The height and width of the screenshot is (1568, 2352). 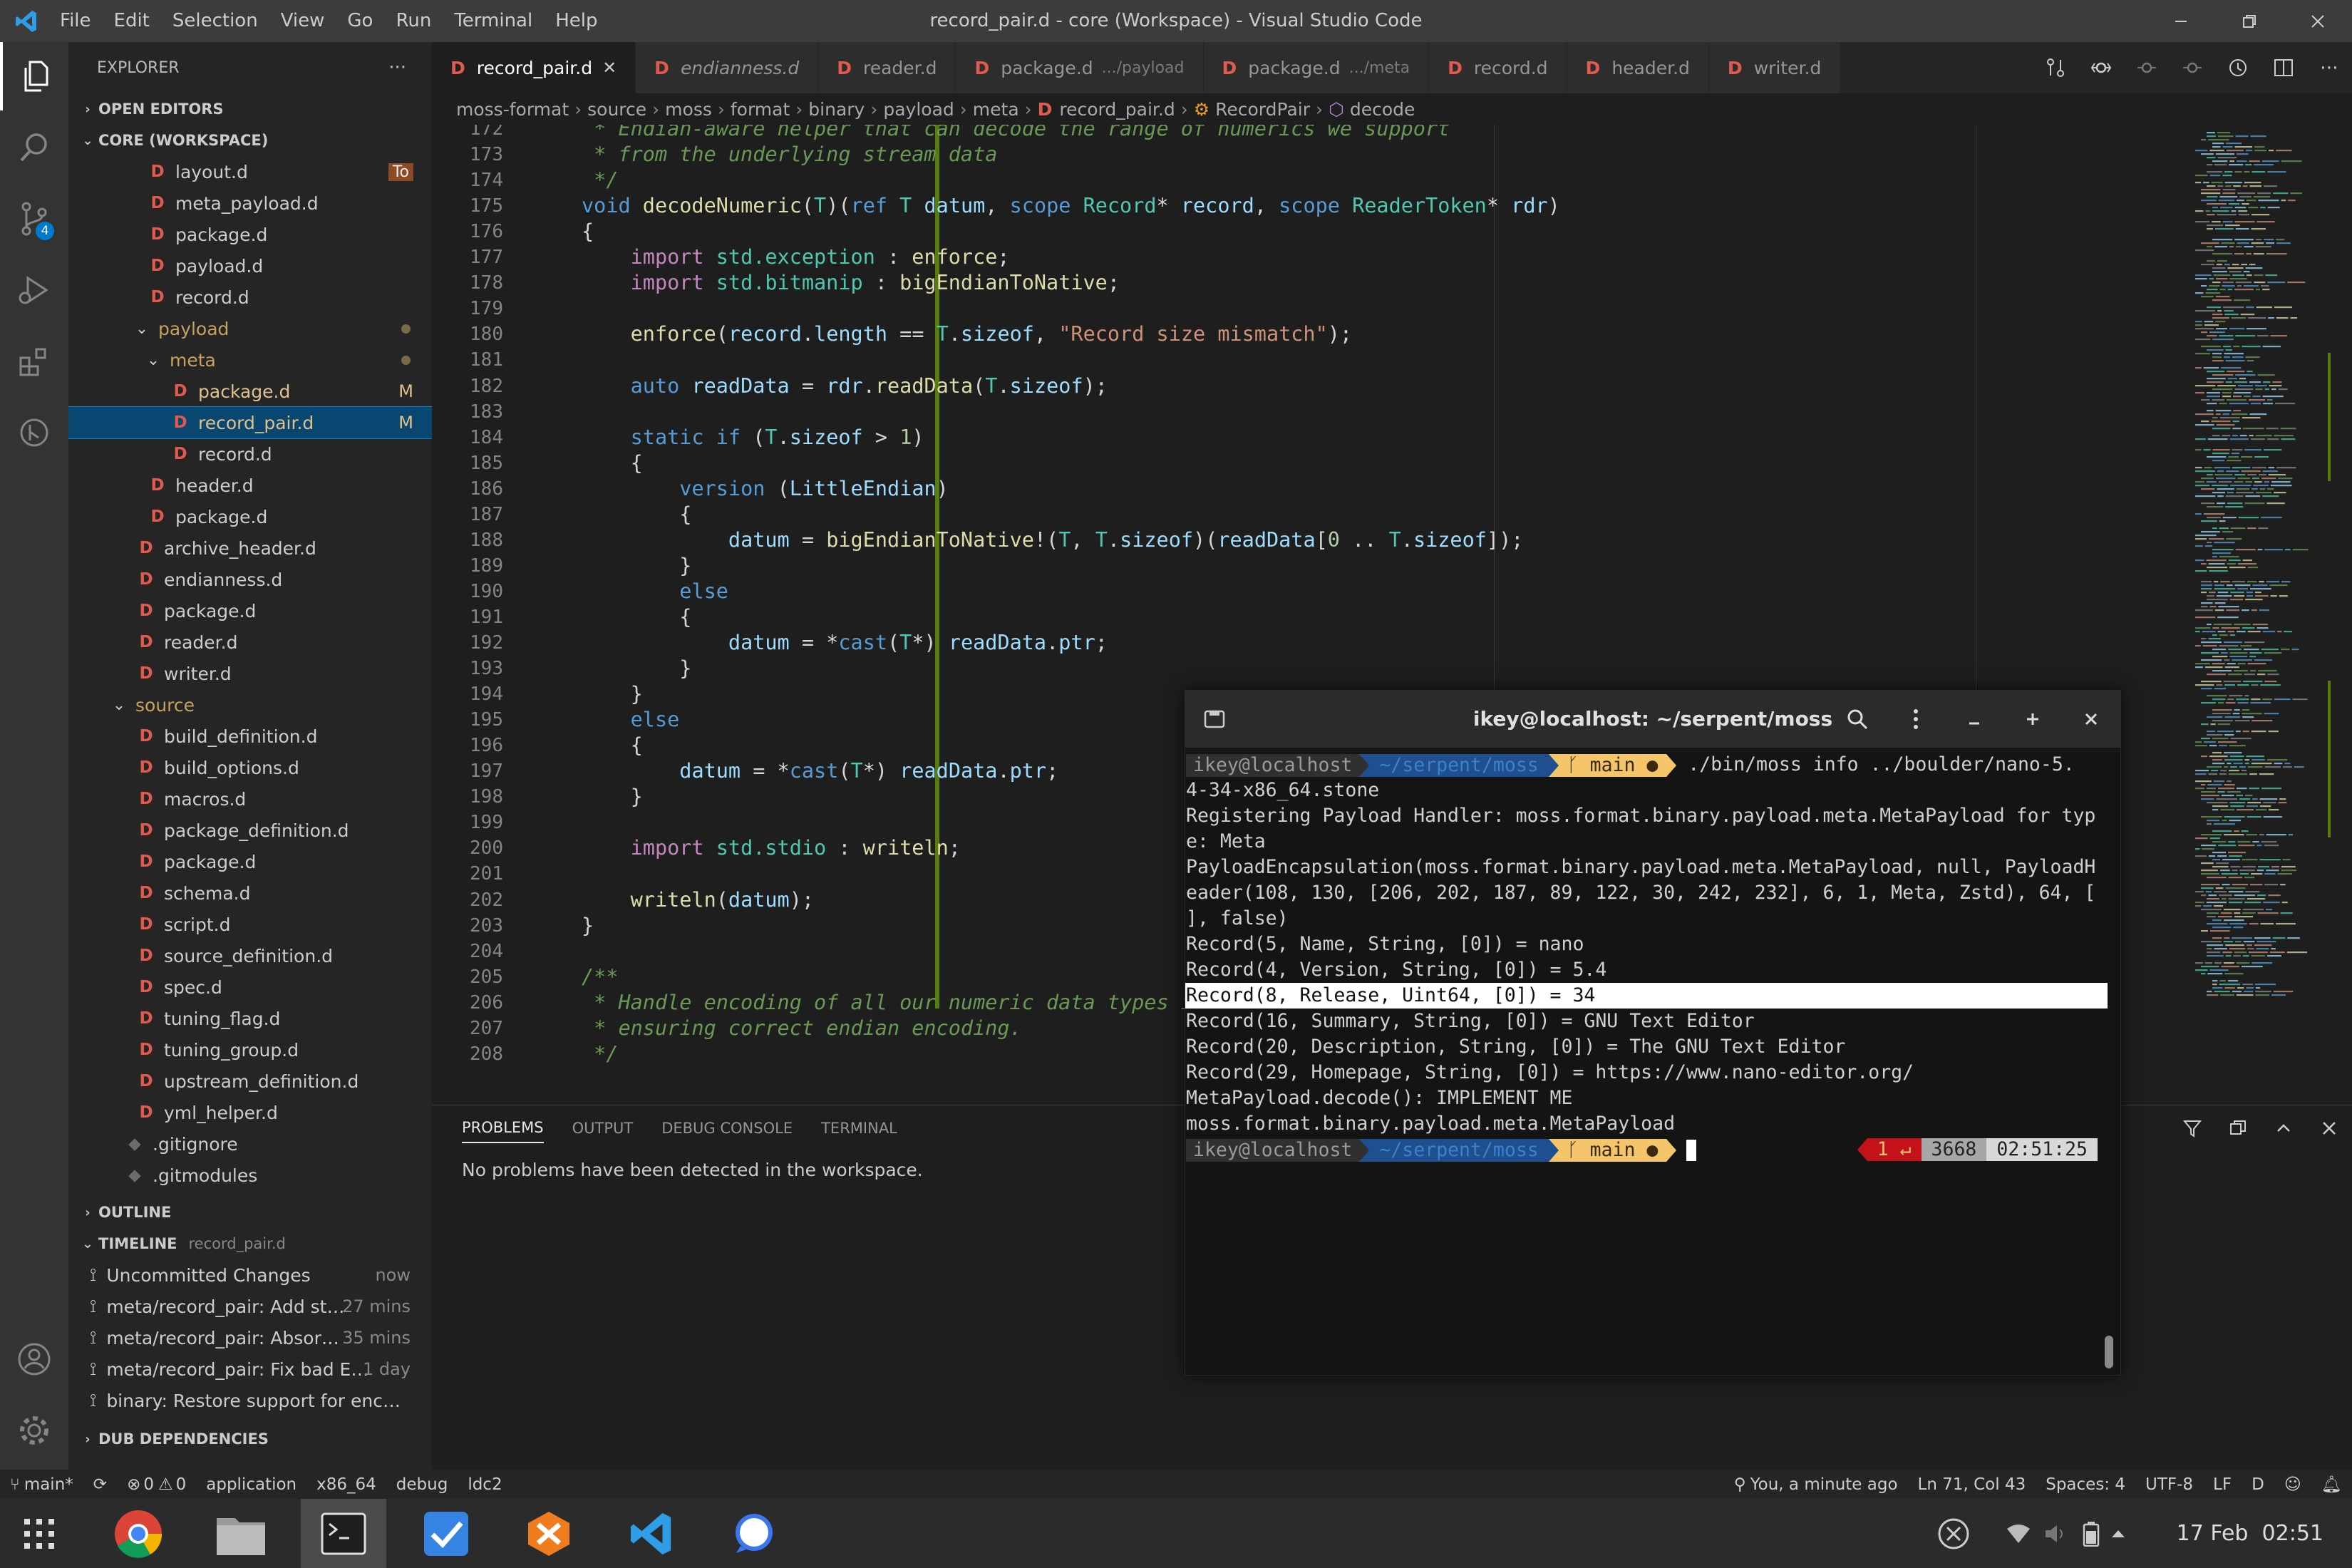 What do you see at coordinates (2085, 1485) in the screenshot?
I see `indentation-status: Spaces: 4` at bounding box center [2085, 1485].